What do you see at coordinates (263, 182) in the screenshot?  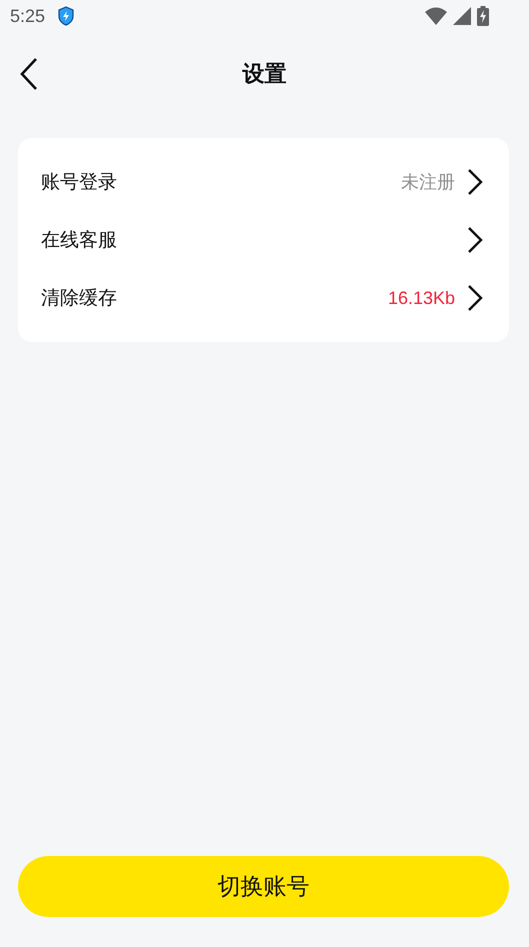 I see `settings-row: 账号登录 未注册` at bounding box center [263, 182].